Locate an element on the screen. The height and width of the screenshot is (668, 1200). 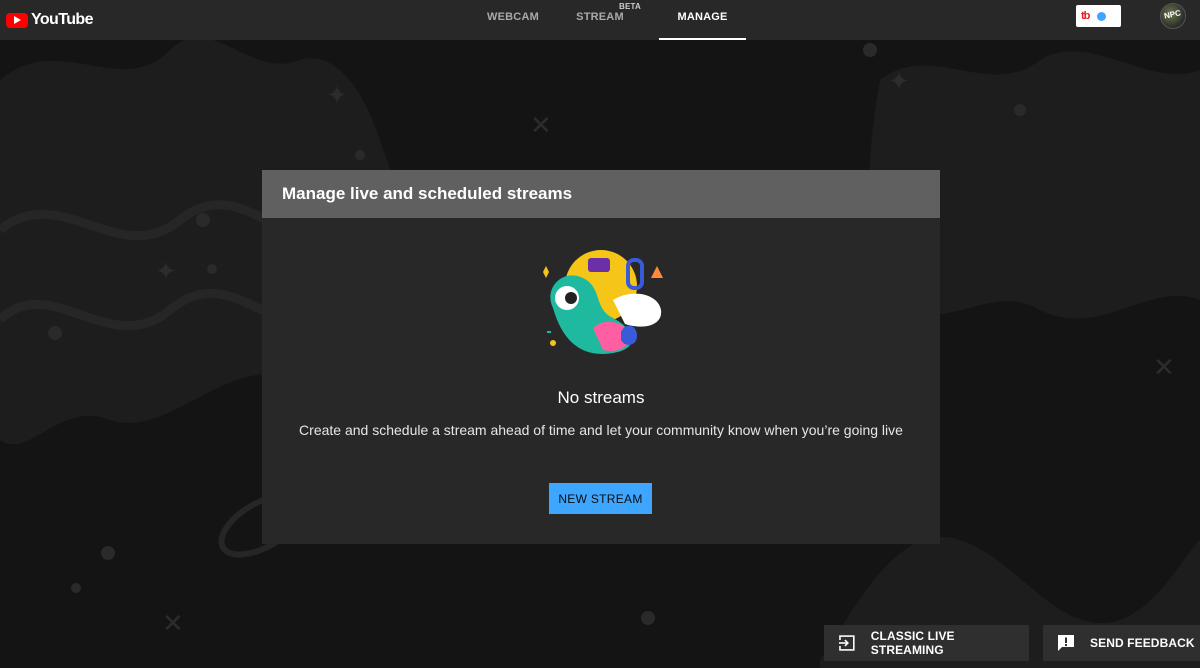
send-feedback-button: SEND FEEDBACK is located at coordinates (1121, 643).